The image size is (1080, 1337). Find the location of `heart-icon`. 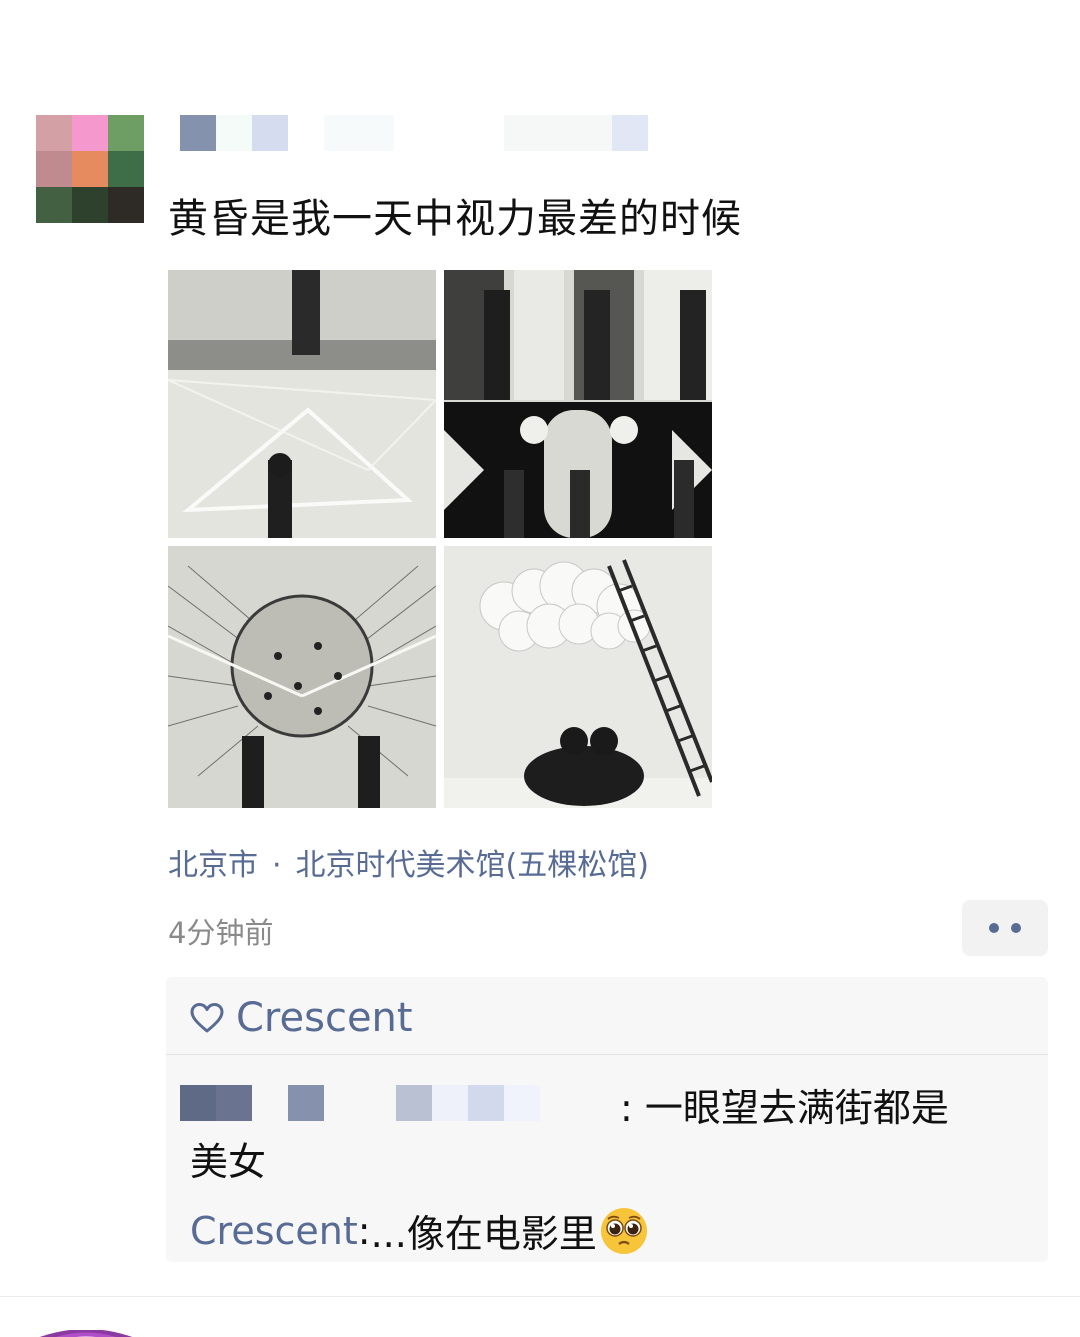

heart-icon is located at coordinates (207, 1018).